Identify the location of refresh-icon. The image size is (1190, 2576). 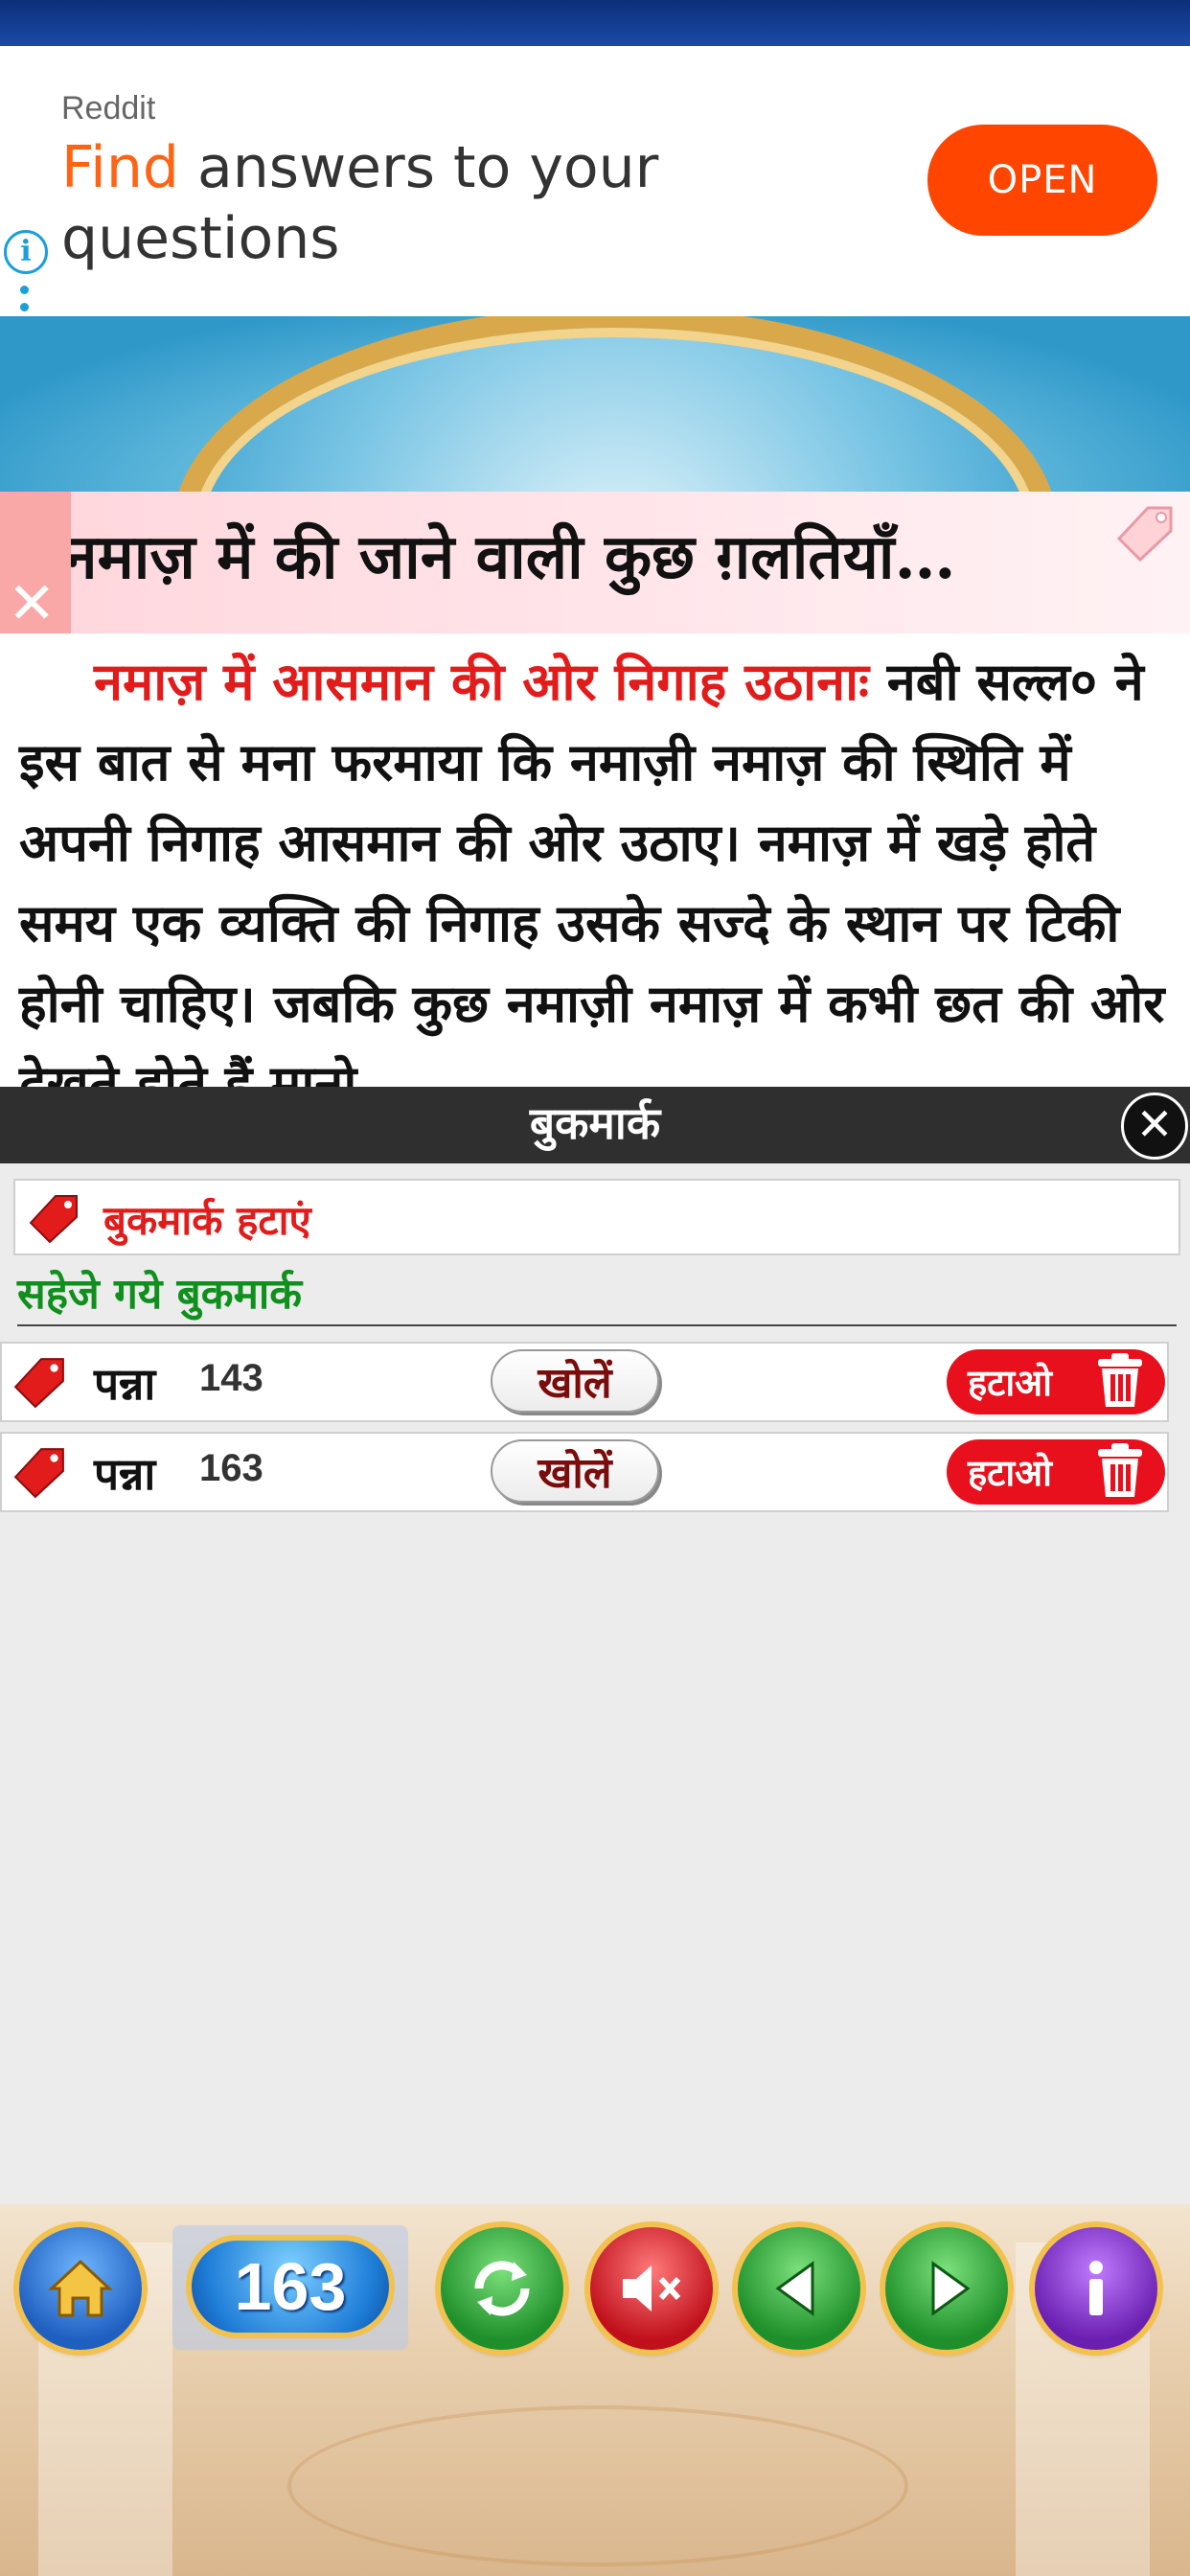
(502, 2288).